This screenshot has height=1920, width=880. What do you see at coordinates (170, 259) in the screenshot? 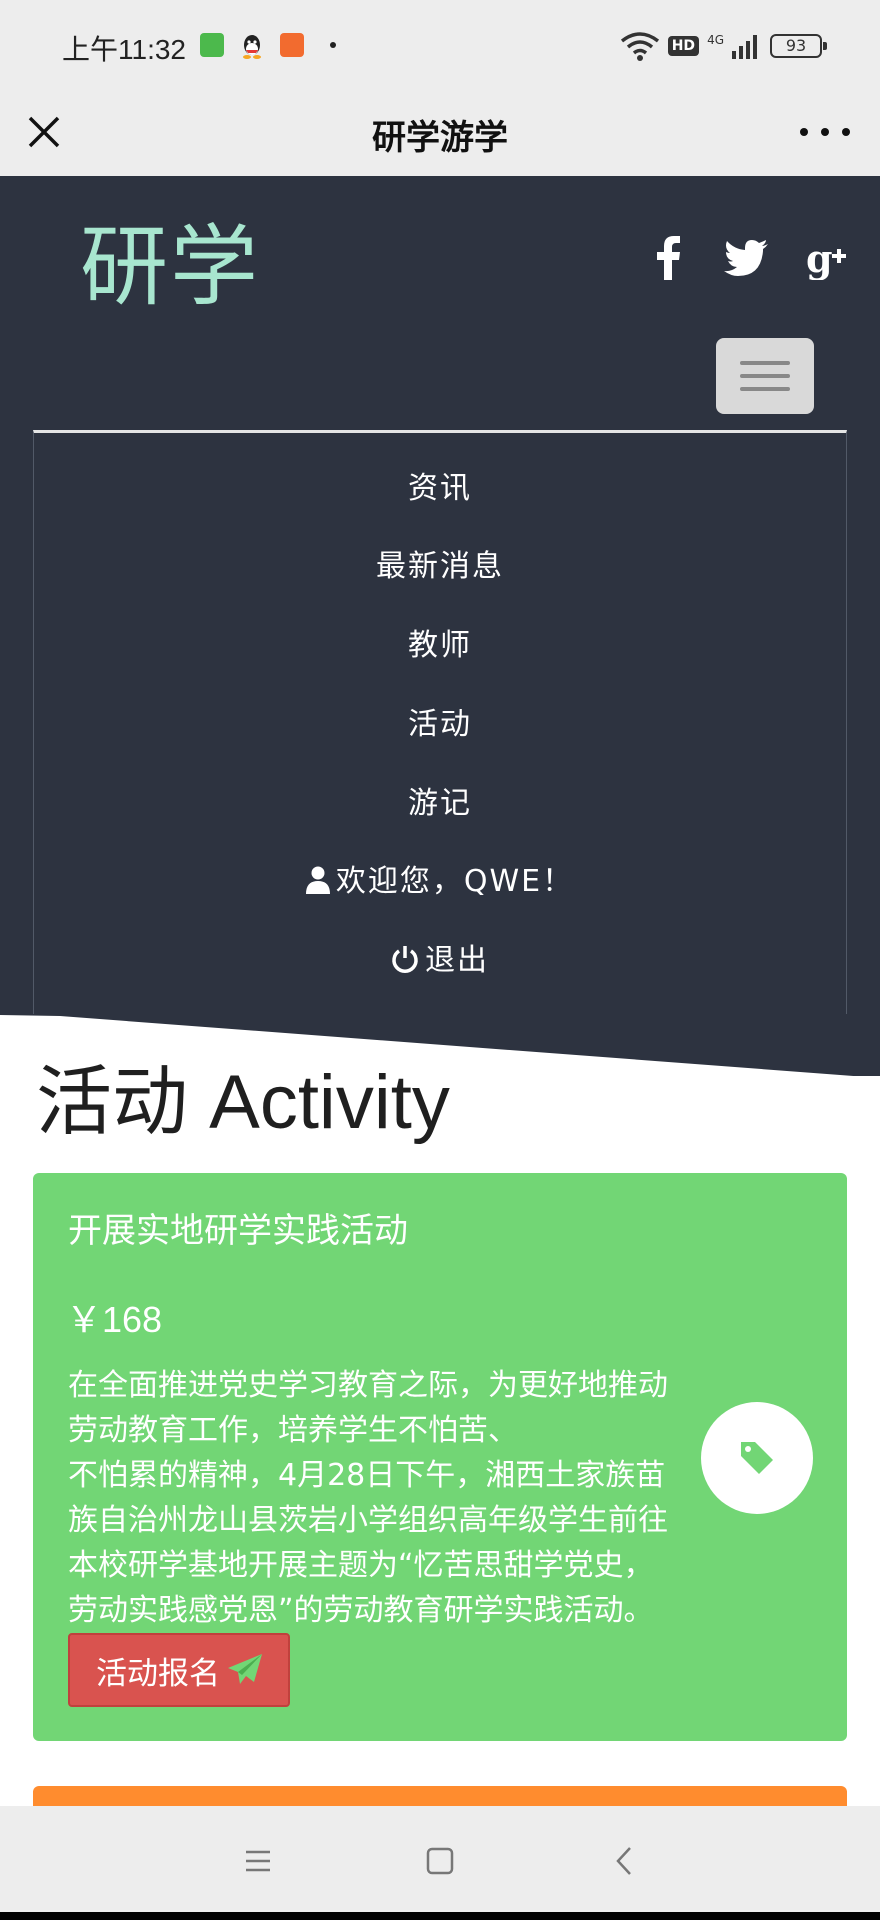
I see `site-brand: 研学` at bounding box center [170, 259].